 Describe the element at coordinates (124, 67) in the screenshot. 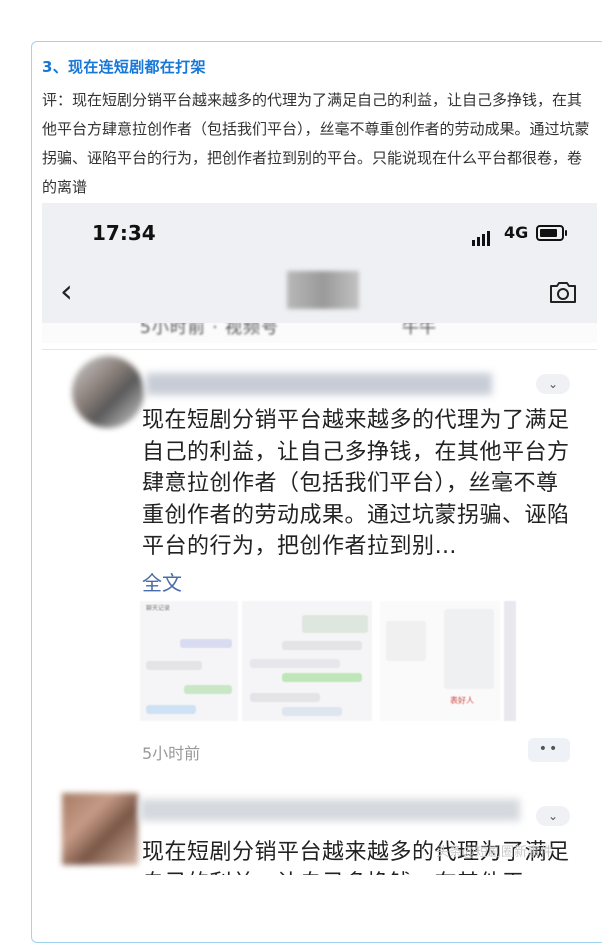

I see `section-heading: 3、现在连短剧都在打架` at that location.